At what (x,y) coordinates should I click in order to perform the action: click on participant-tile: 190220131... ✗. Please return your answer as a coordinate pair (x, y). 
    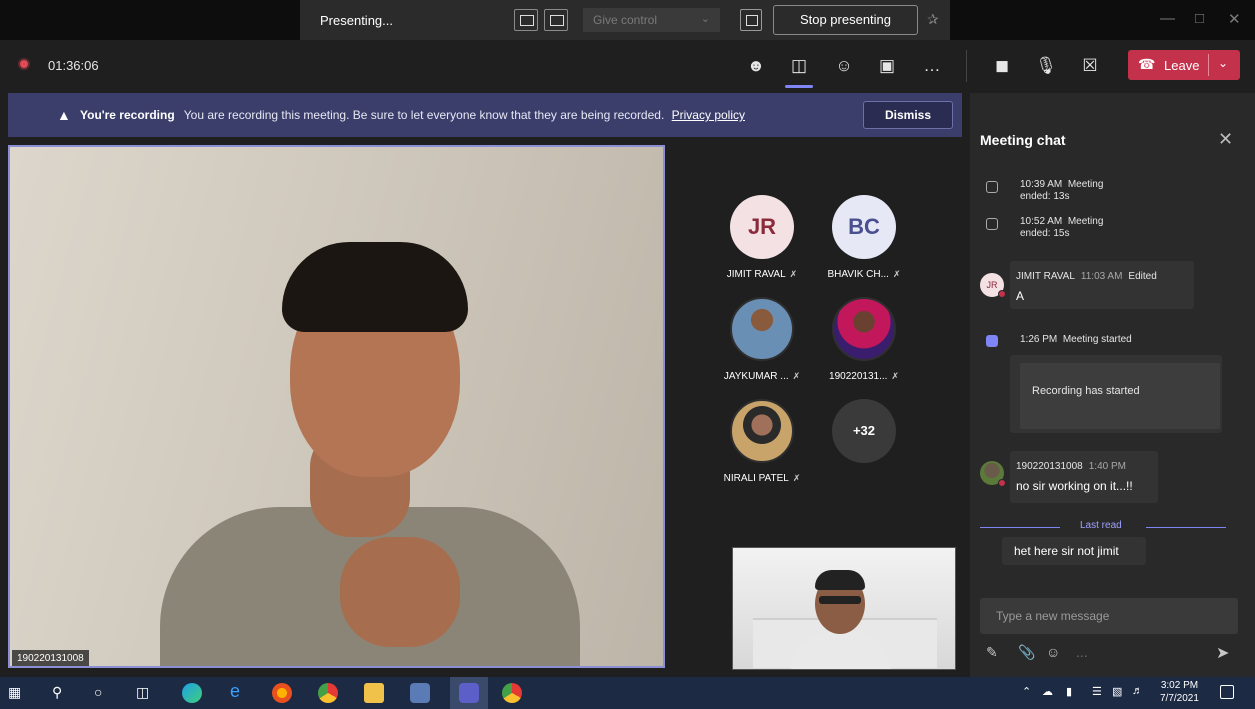
    Looking at the image, I should click on (864, 339).